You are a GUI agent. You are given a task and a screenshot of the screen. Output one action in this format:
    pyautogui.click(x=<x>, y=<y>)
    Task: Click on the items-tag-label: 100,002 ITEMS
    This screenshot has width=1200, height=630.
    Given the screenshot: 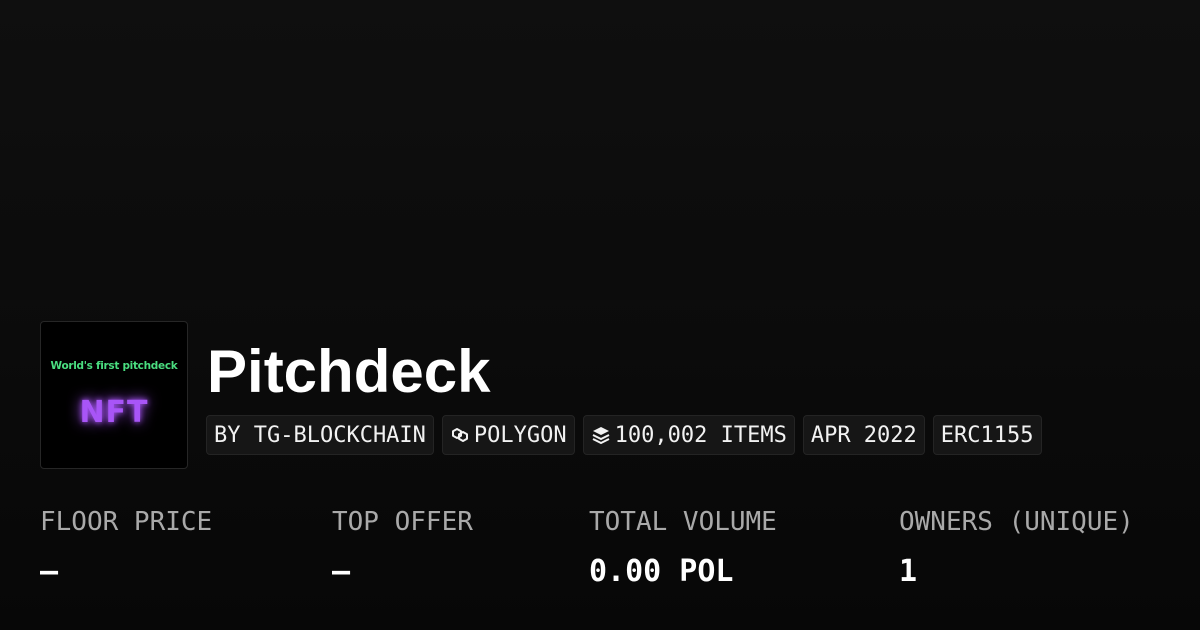 What is the action you would take?
    pyautogui.click(x=700, y=435)
    